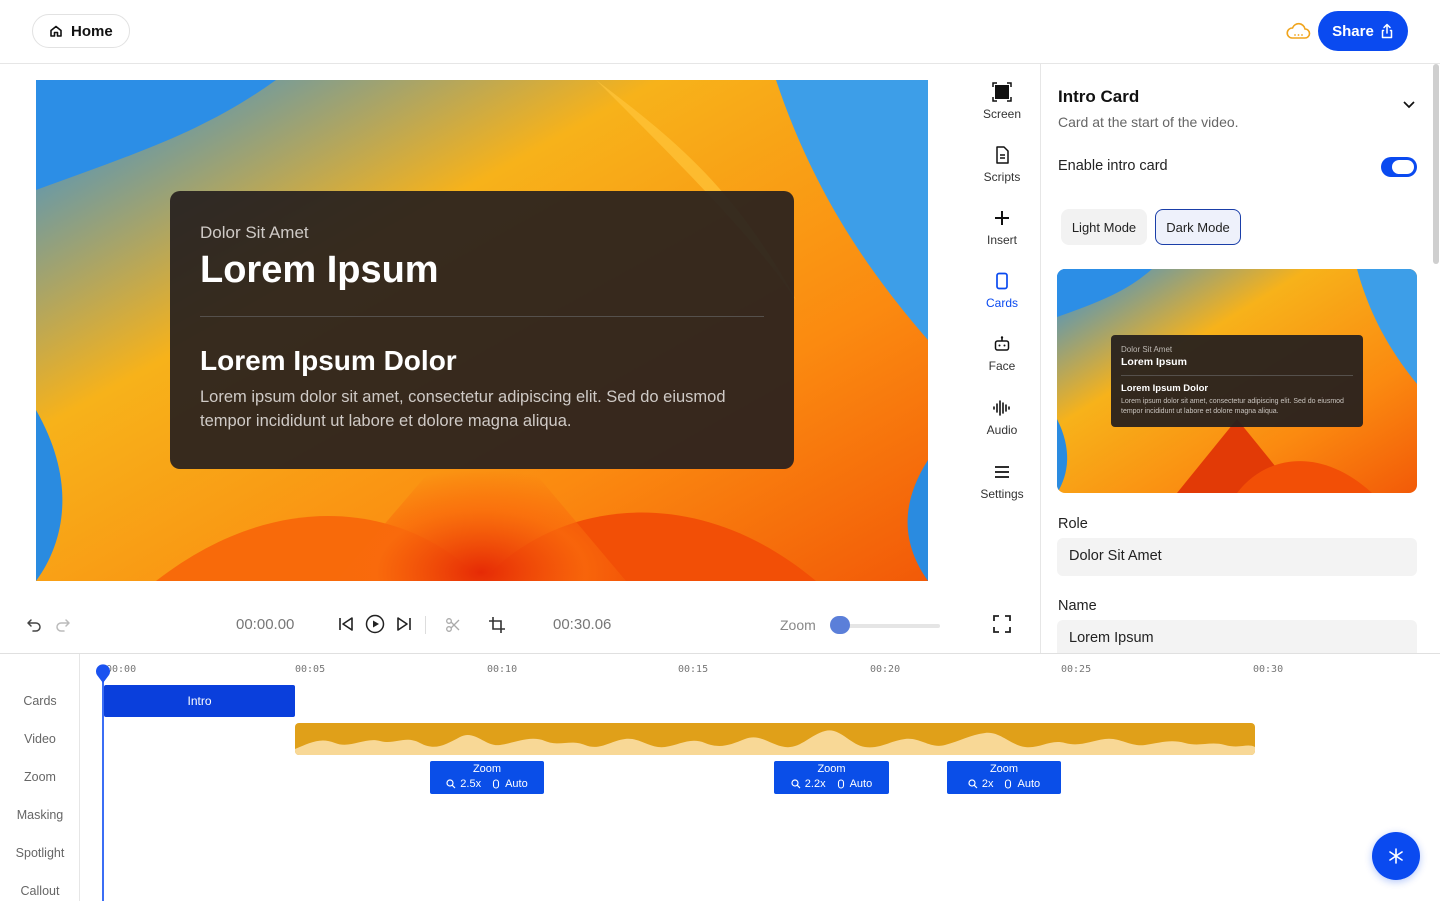 The height and width of the screenshot is (901, 1440). What do you see at coordinates (582, 624) in the screenshot?
I see `total-time: 00:30.06` at bounding box center [582, 624].